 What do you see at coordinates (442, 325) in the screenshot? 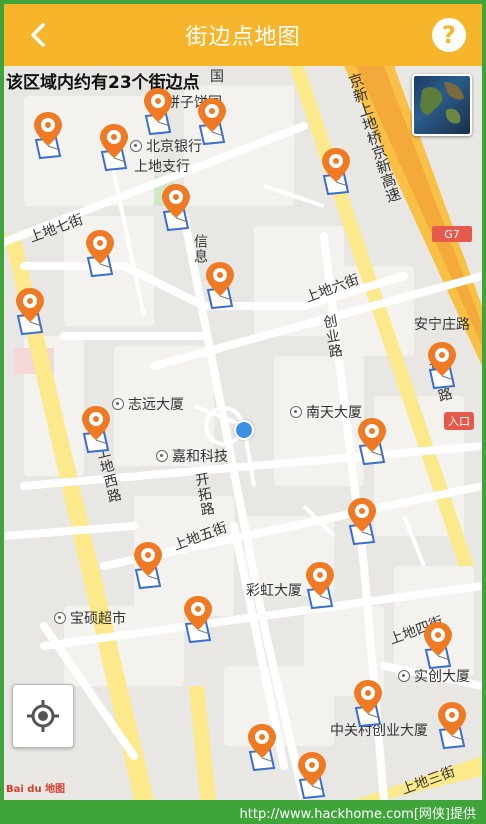
I see `road-label-anning: 安宁庄路` at bounding box center [442, 325].